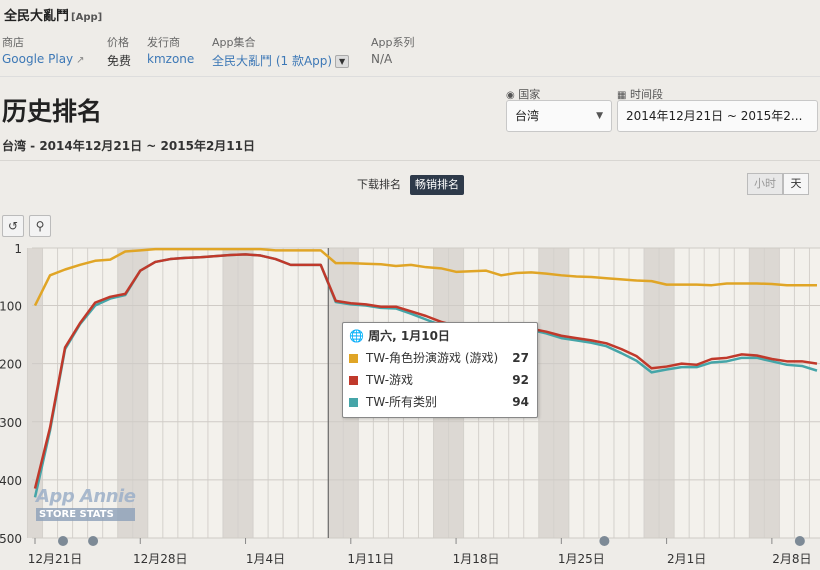 This screenshot has width=820, height=570. I want to click on collection-label: App集合, so click(234, 42).